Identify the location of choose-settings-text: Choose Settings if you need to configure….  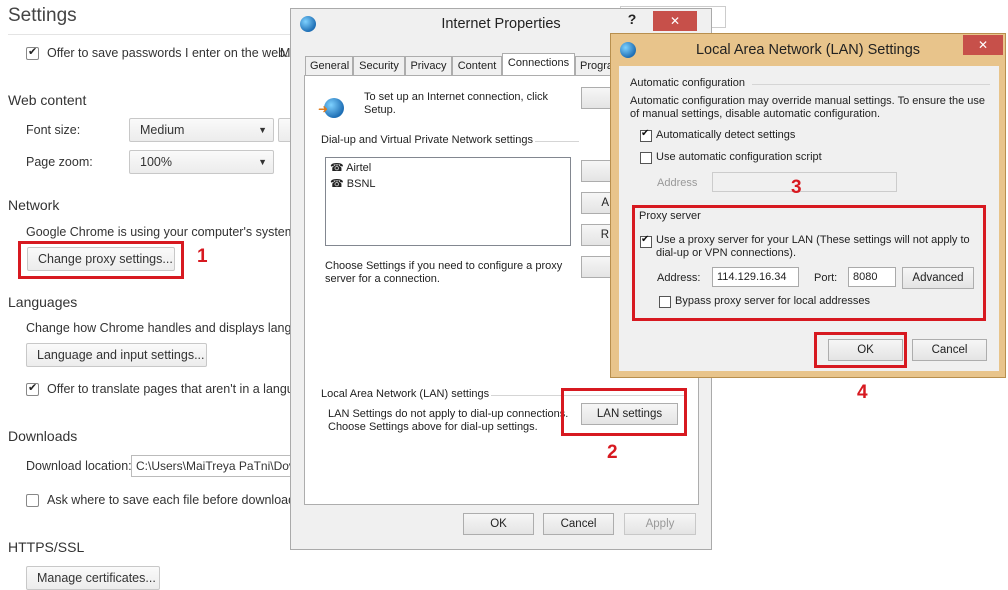
(444, 272).